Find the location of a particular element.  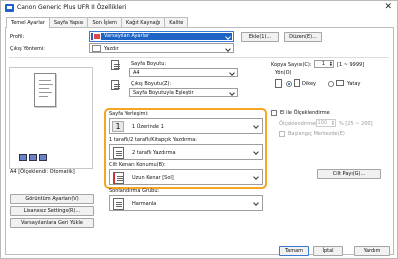

binding-value: Uzun Kenar [Sol] is located at coordinates (153, 178).